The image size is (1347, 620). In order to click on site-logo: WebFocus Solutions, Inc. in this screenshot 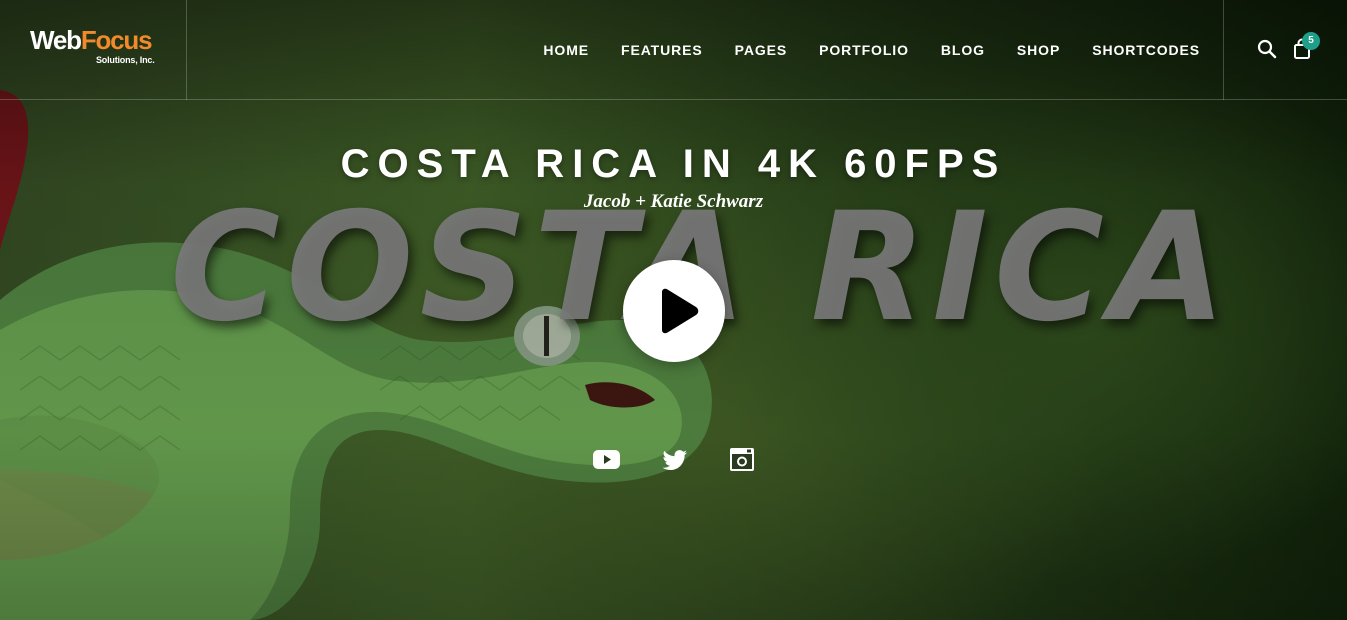, I will do `click(95, 48)`.